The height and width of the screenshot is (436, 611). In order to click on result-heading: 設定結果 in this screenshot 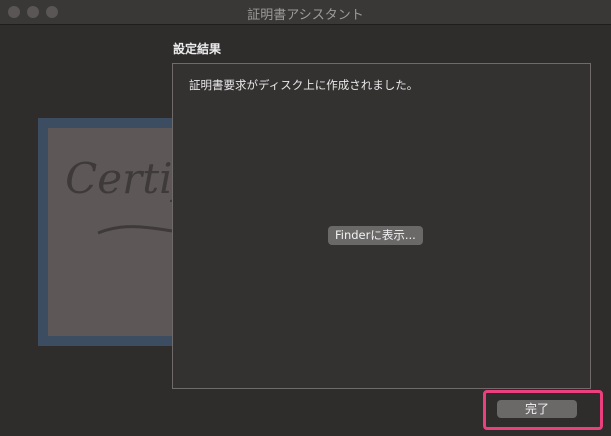, I will do `click(197, 49)`.